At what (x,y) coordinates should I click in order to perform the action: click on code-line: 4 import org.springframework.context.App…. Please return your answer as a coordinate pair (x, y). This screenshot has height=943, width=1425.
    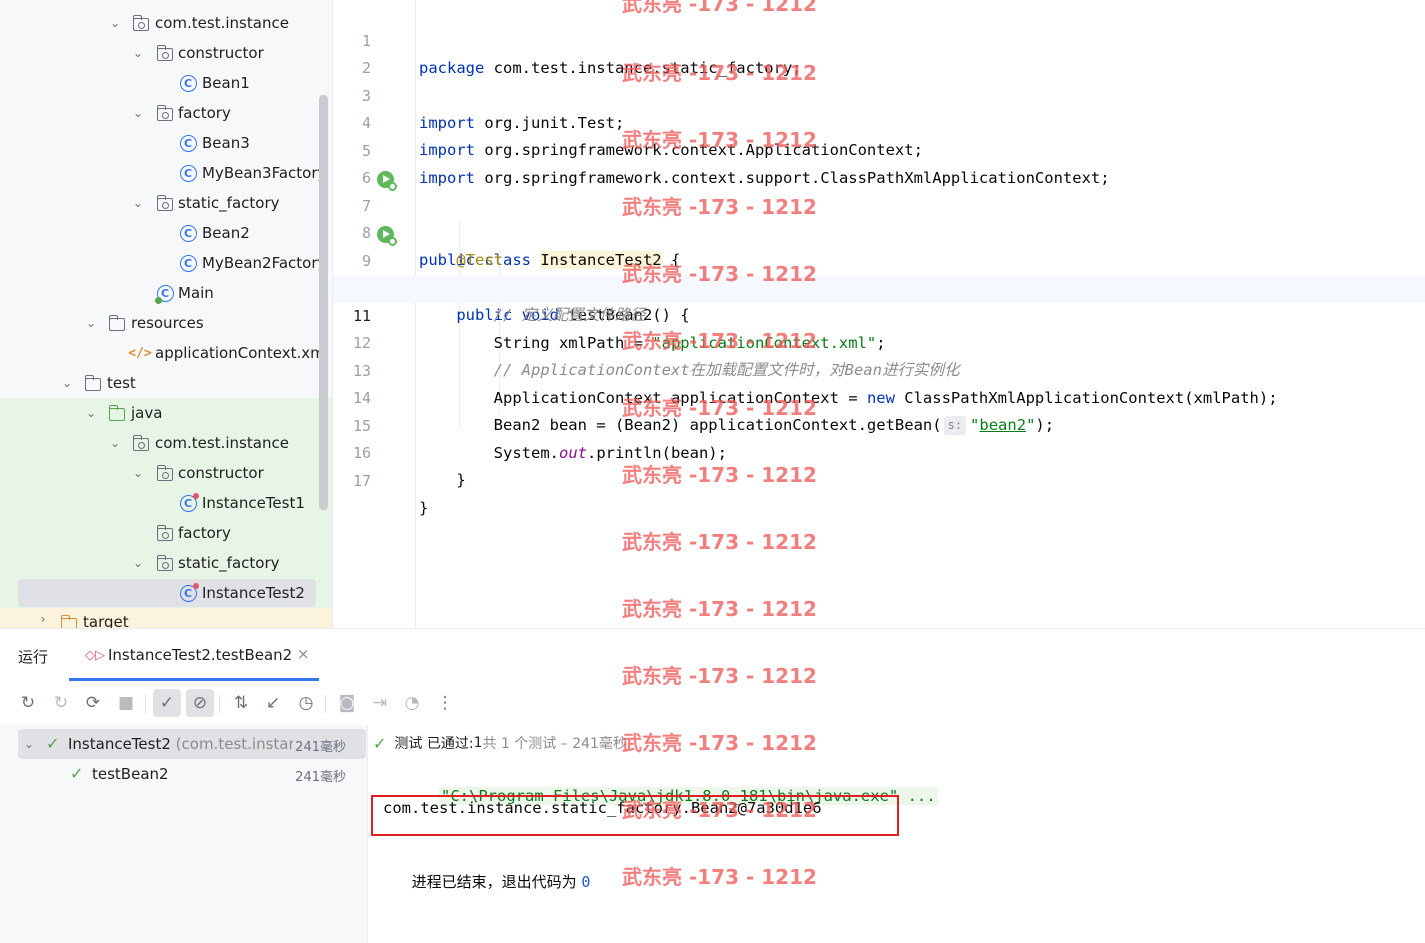
    Looking at the image, I should click on (879, 121).